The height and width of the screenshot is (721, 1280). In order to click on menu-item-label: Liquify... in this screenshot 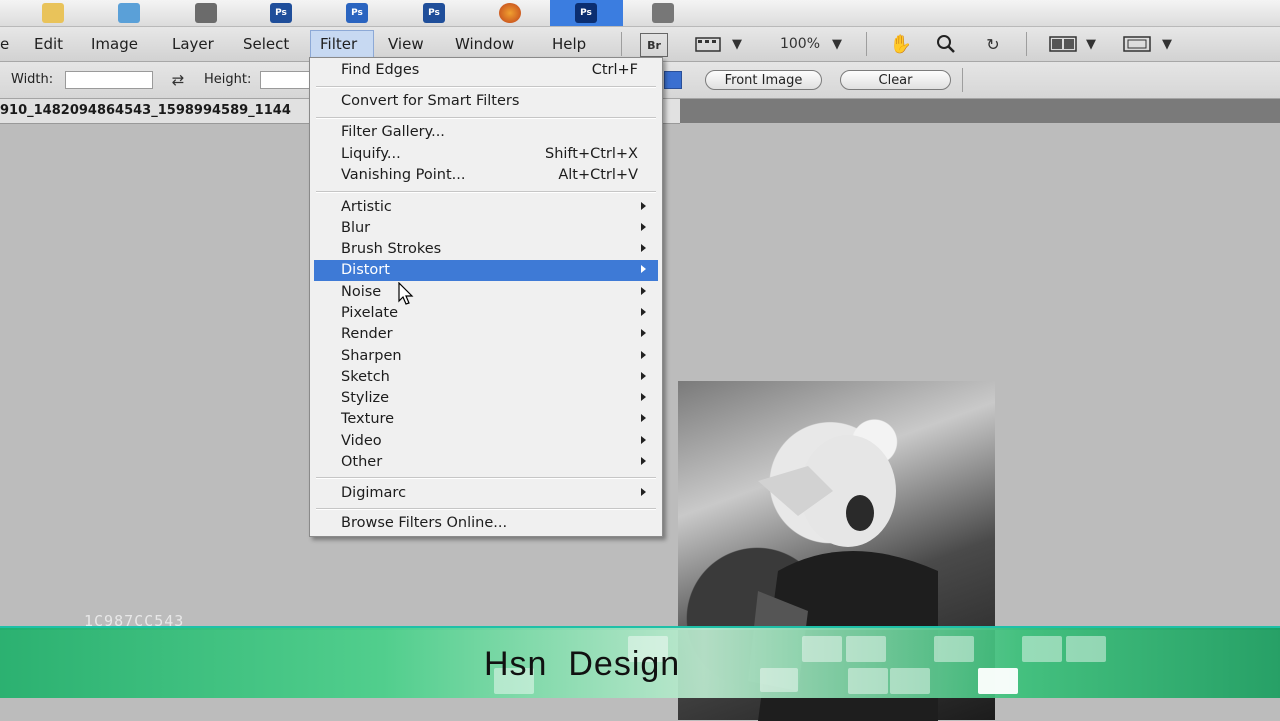, I will do `click(371, 154)`.